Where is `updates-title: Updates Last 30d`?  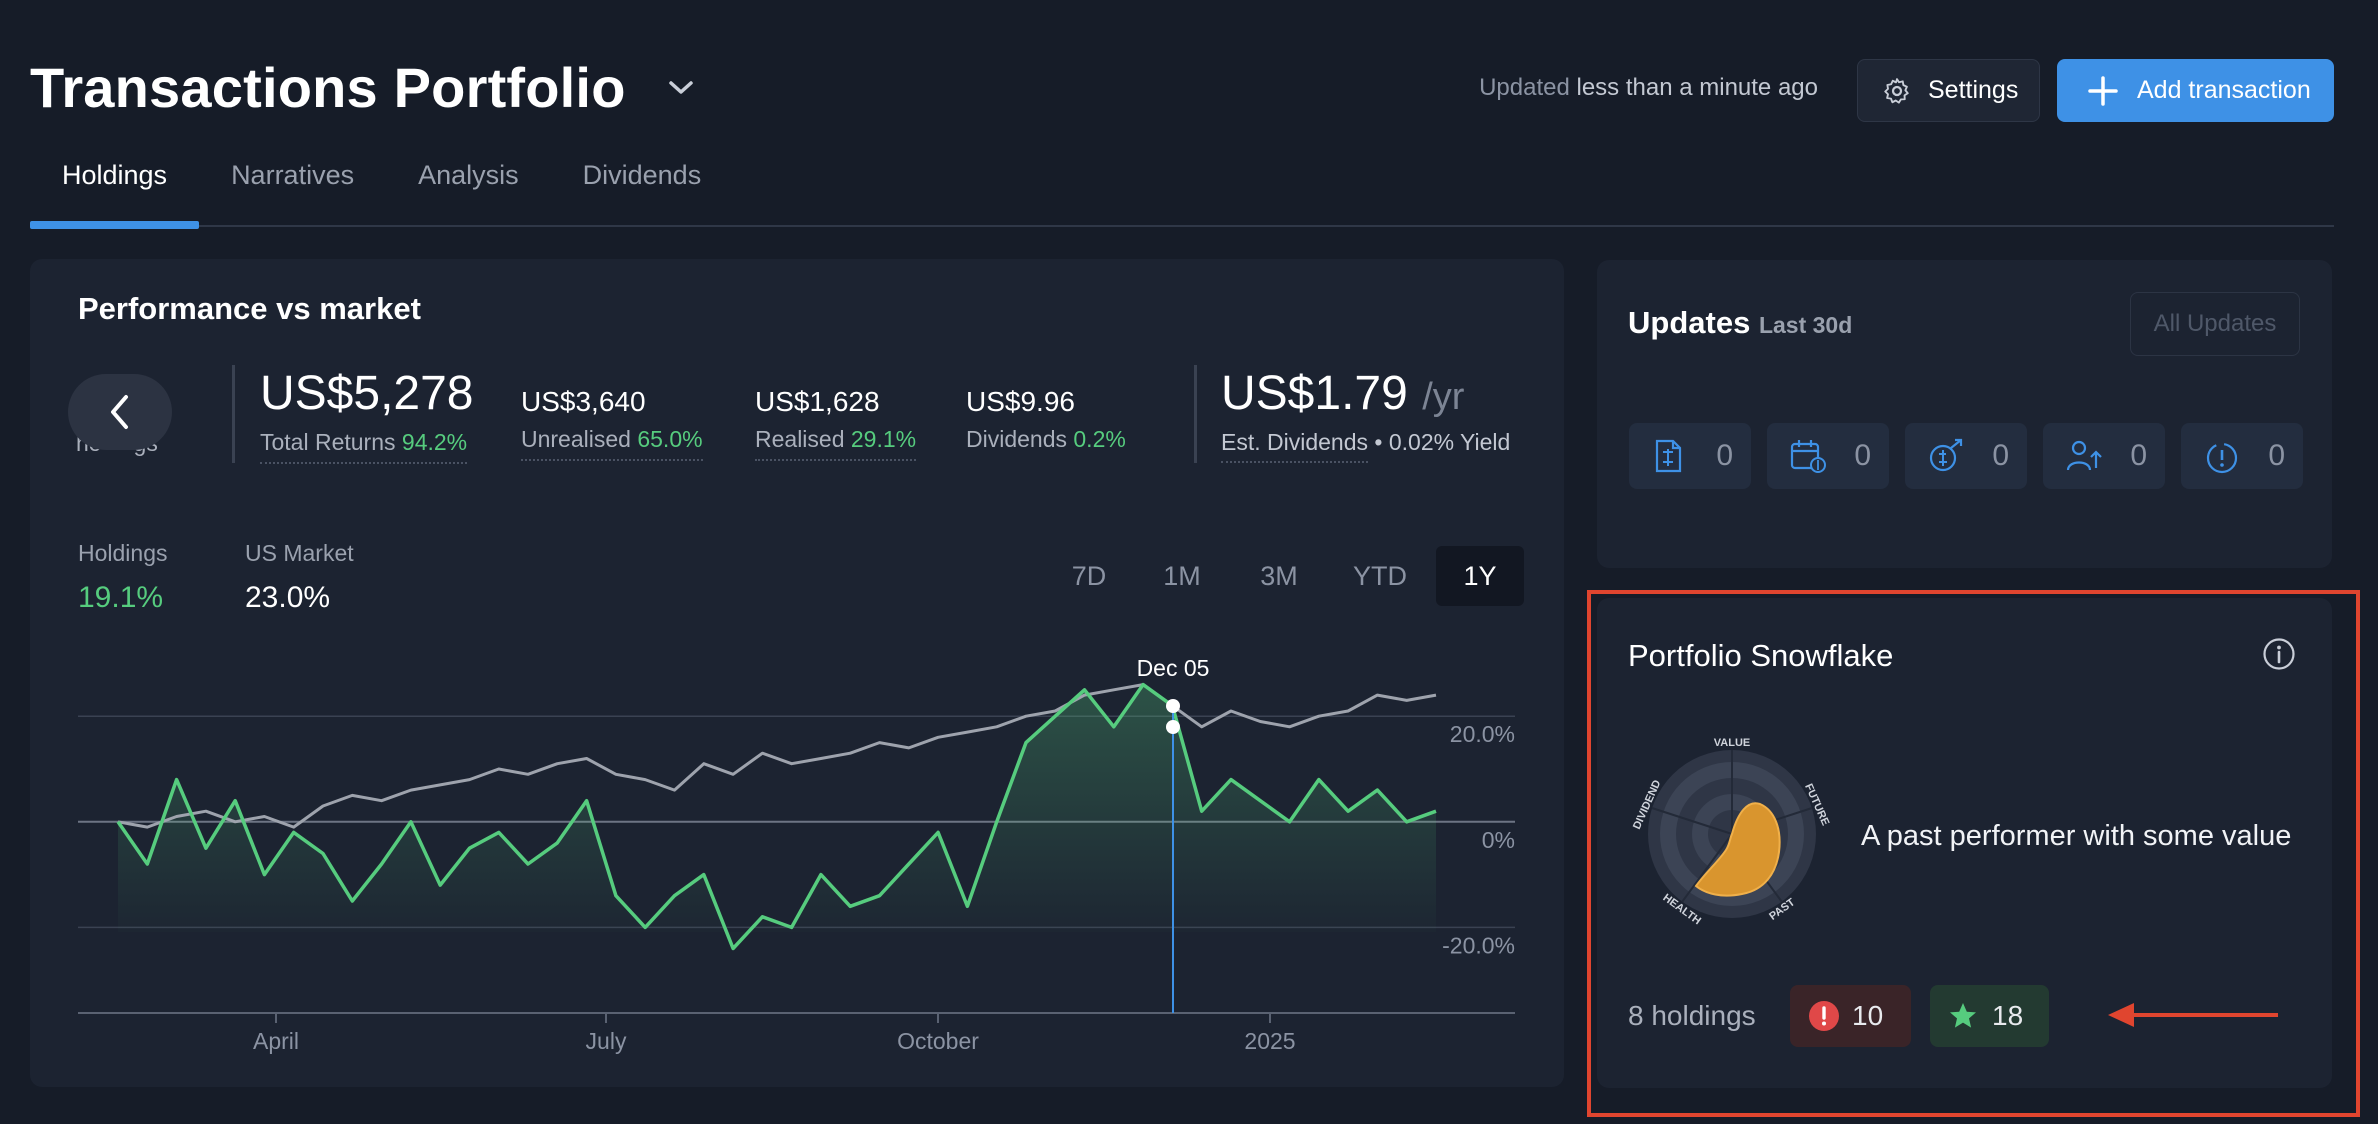 updates-title: Updates Last 30d is located at coordinates (1740, 323).